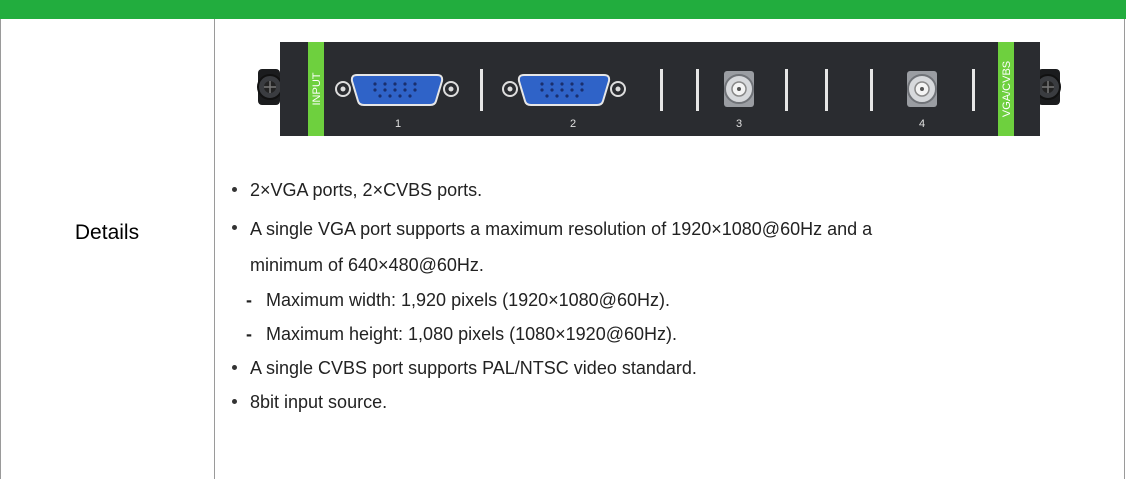 This screenshot has width=1126, height=479. I want to click on table-divider, so click(214, 249).